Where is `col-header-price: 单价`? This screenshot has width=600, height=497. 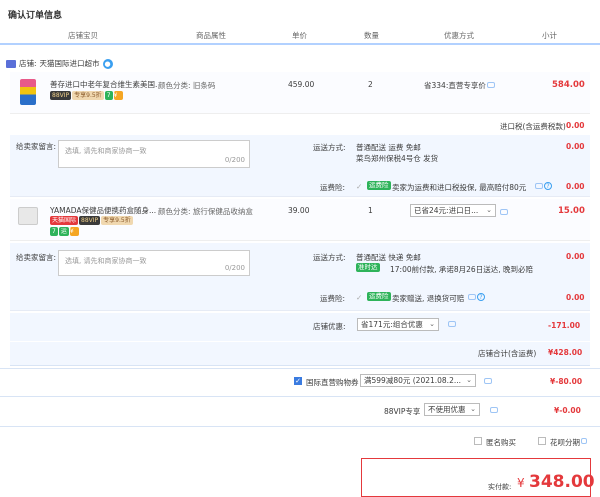
col-header-price: 单价 is located at coordinates (299, 35).